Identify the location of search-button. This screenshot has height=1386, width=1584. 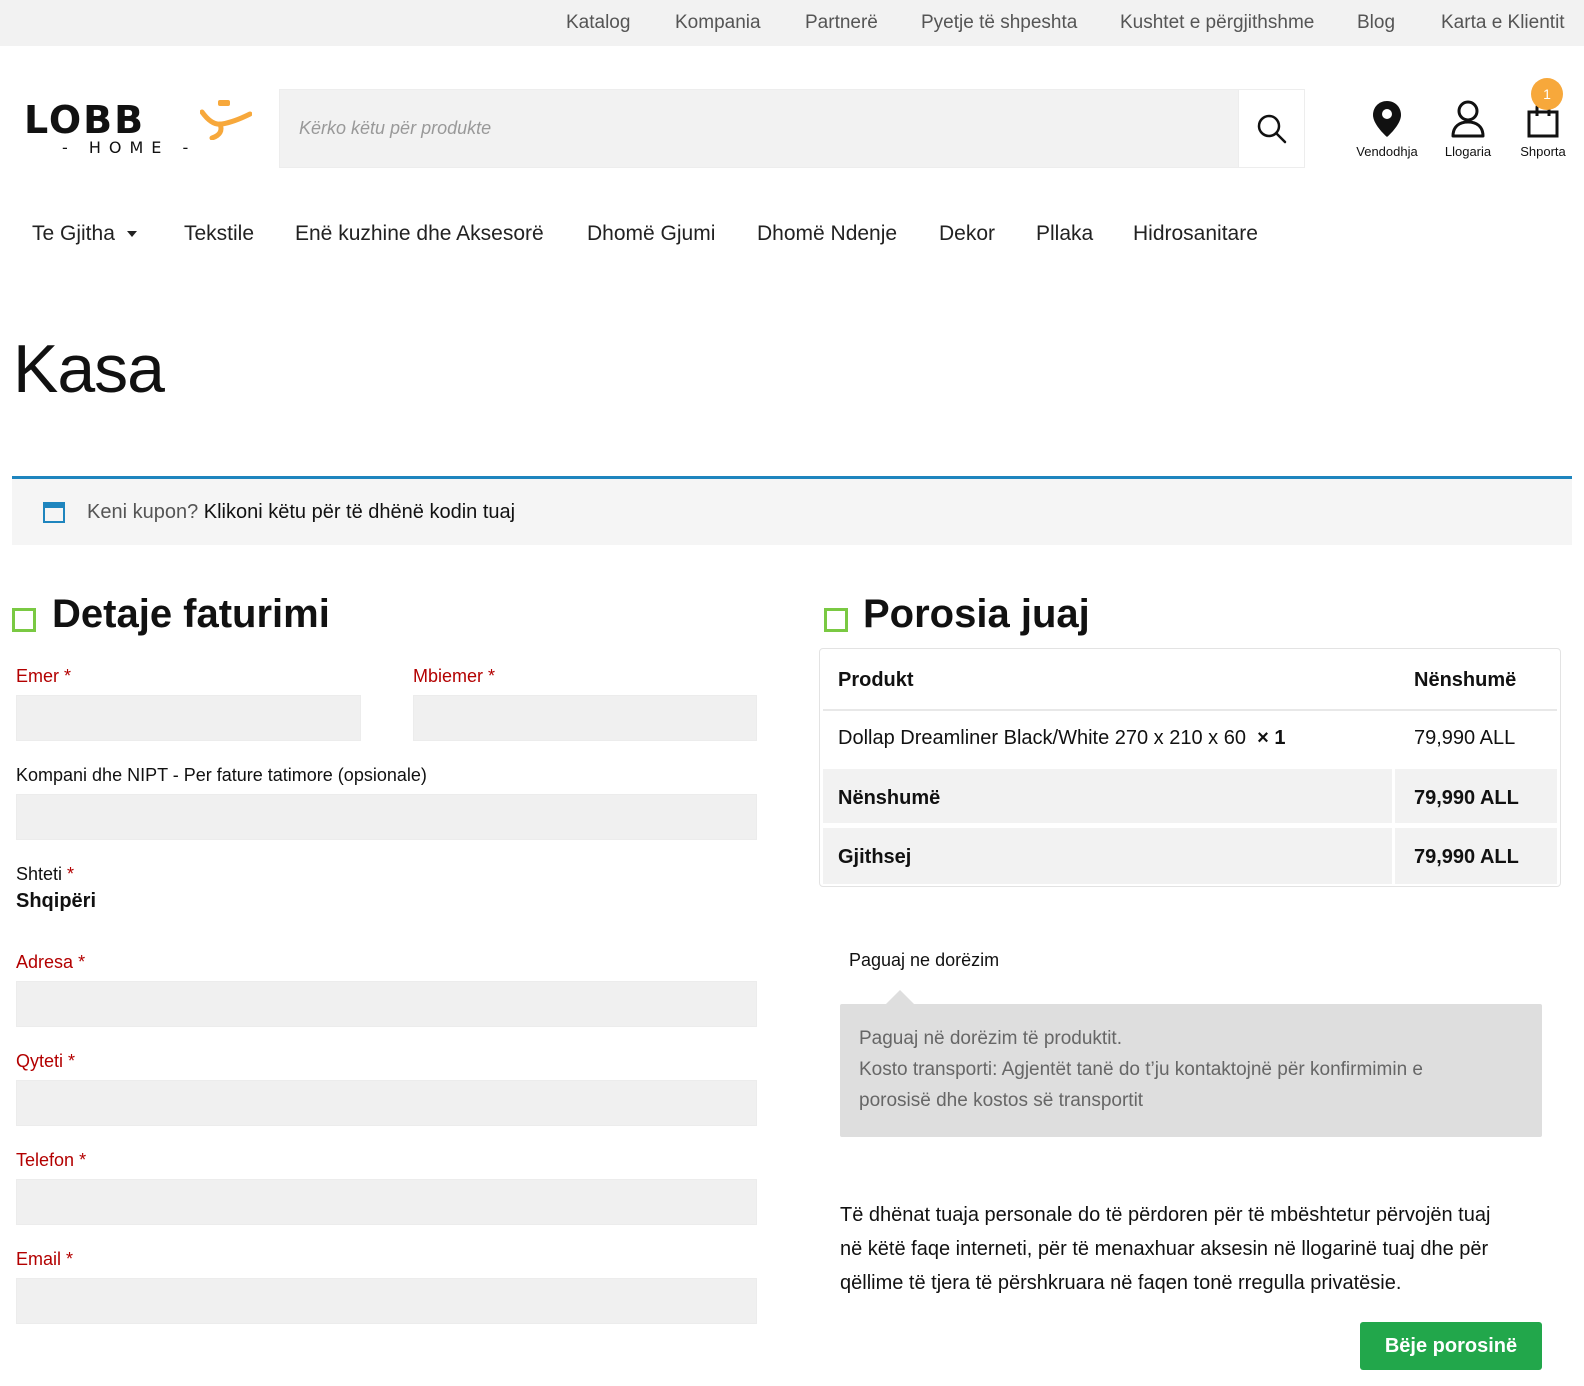
(1271, 128).